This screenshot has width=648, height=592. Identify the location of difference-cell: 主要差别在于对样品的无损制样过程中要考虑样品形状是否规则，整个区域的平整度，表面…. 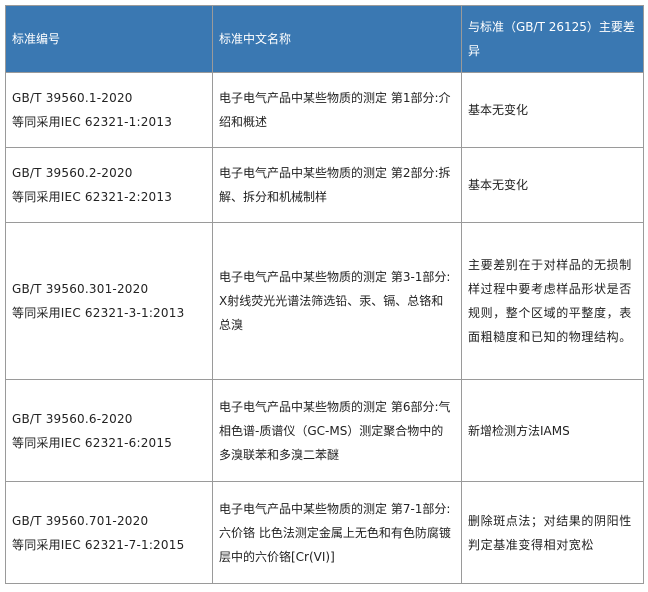
(552, 301).